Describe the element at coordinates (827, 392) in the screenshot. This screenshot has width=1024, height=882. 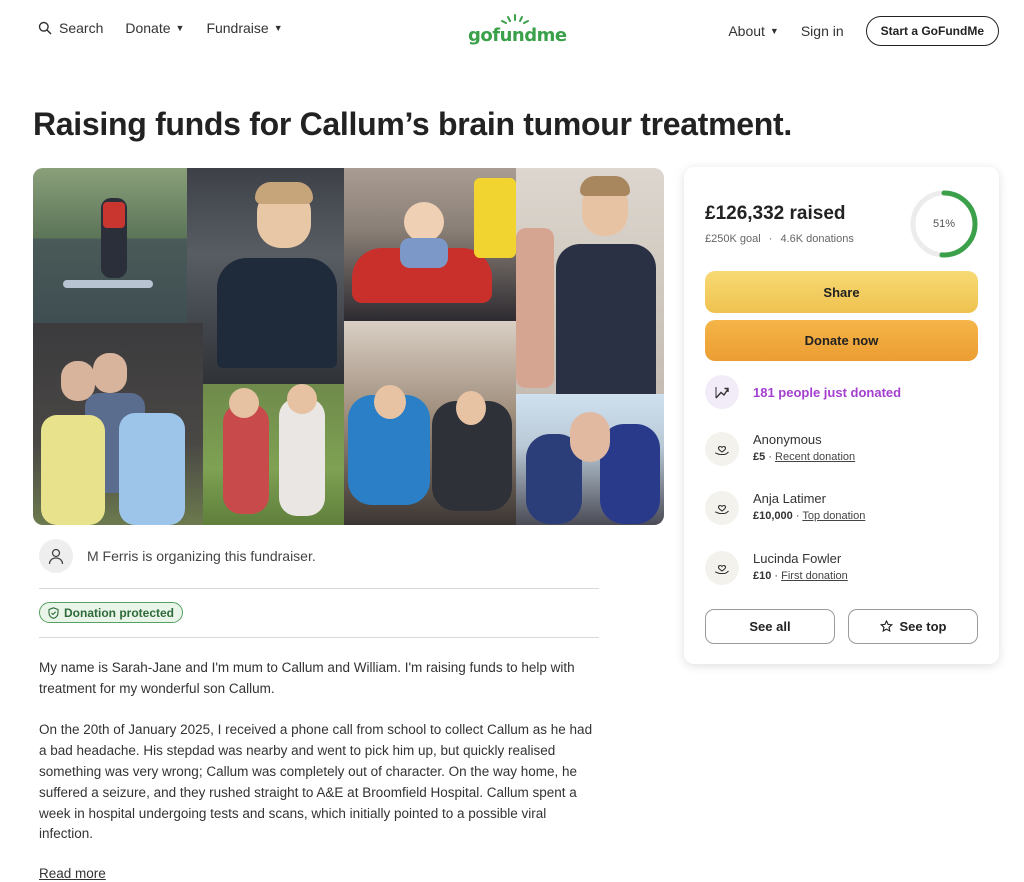
I see `trend-text: 181 people just donated` at that location.